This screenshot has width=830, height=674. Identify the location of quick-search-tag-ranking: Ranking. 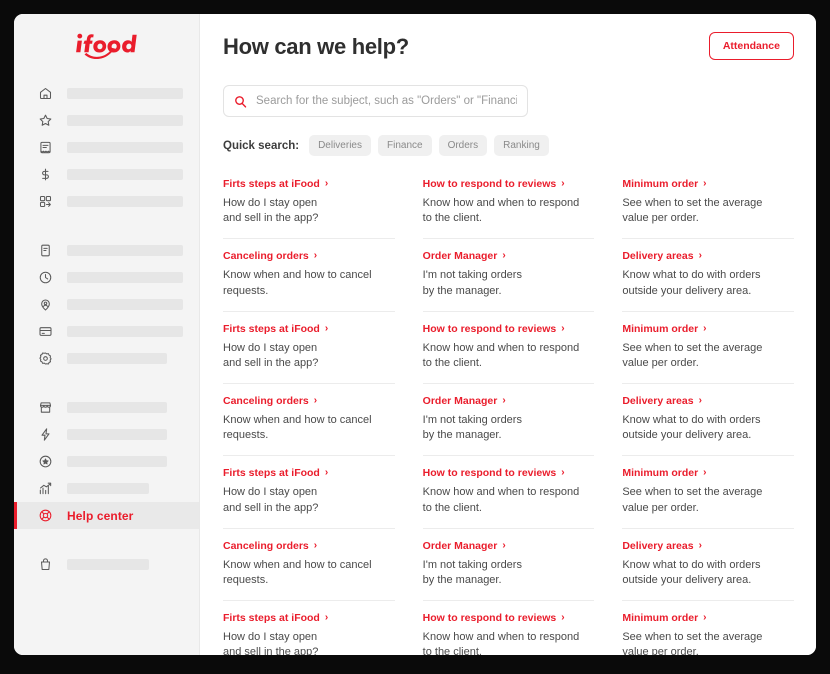
(521, 145).